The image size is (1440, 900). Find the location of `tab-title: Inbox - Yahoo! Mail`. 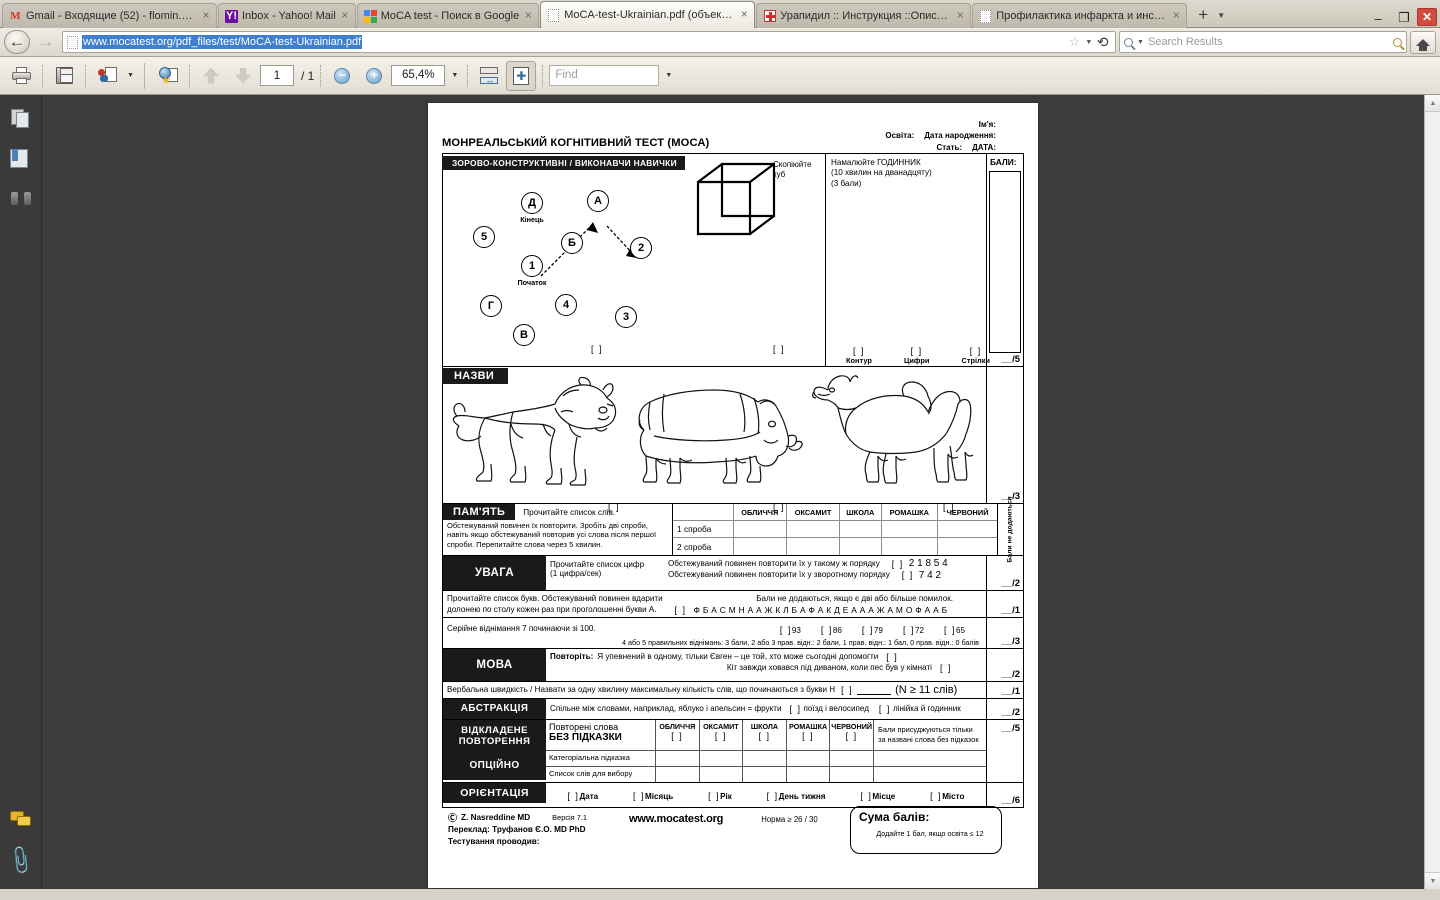

tab-title: Inbox - Yahoo! Mail is located at coordinates (289, 16).